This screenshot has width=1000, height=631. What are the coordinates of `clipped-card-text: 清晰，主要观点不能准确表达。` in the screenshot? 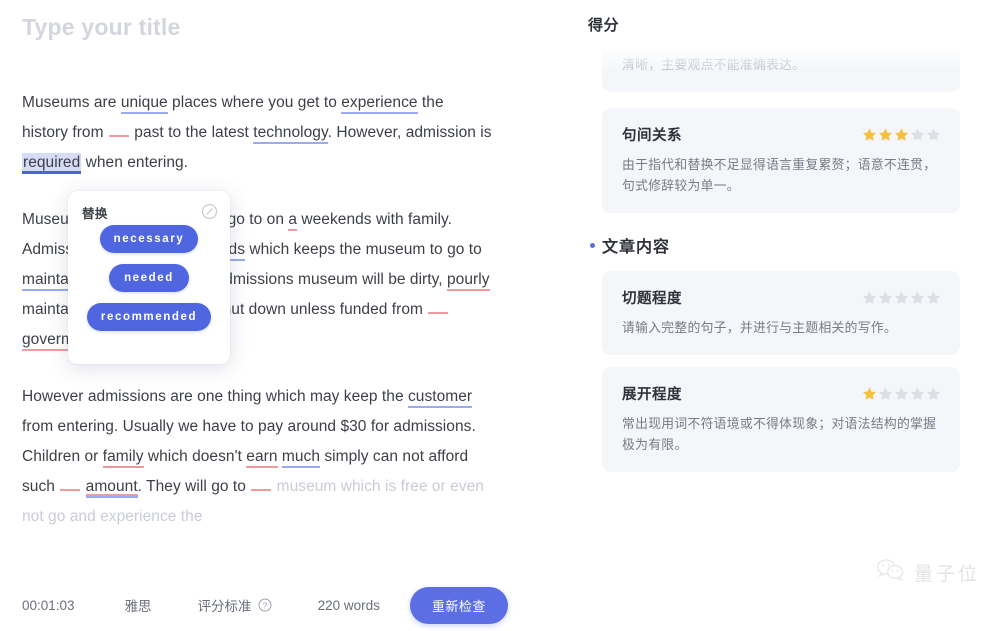 It's located at (714, 64).